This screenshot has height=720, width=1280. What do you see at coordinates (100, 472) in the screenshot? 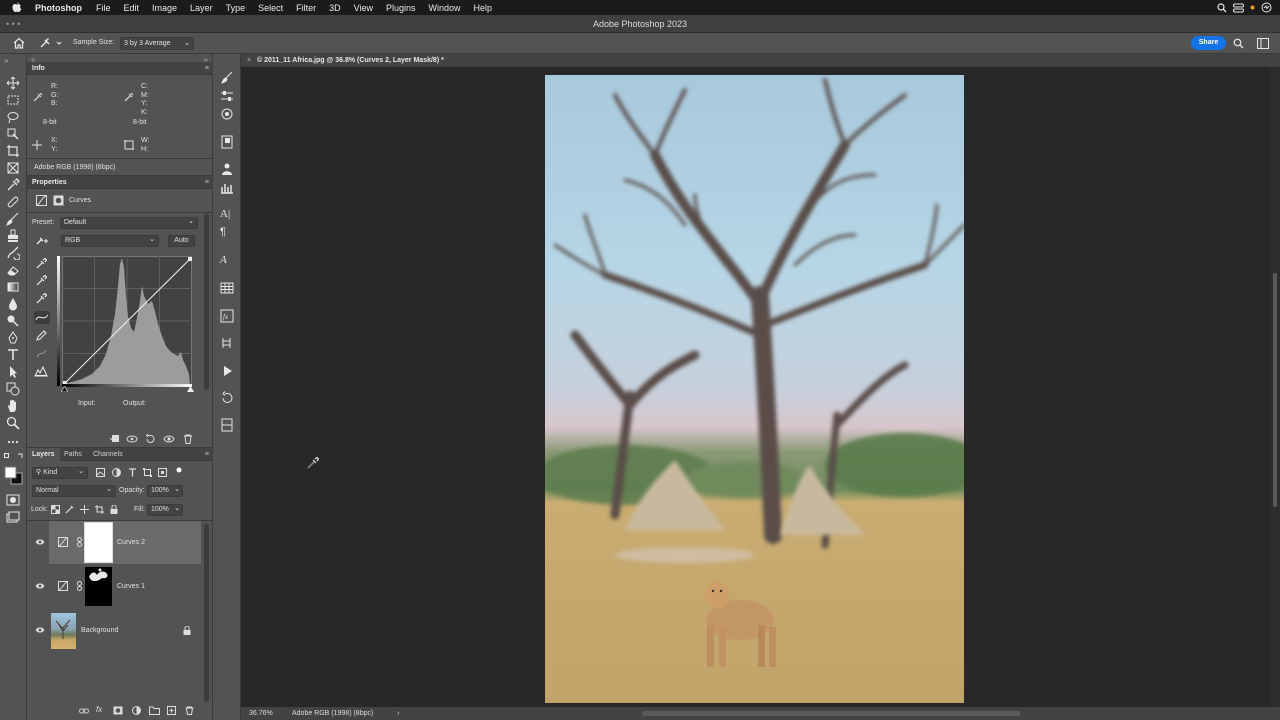
I see `filter-pixel-icon` at bounding box center [100, 472].